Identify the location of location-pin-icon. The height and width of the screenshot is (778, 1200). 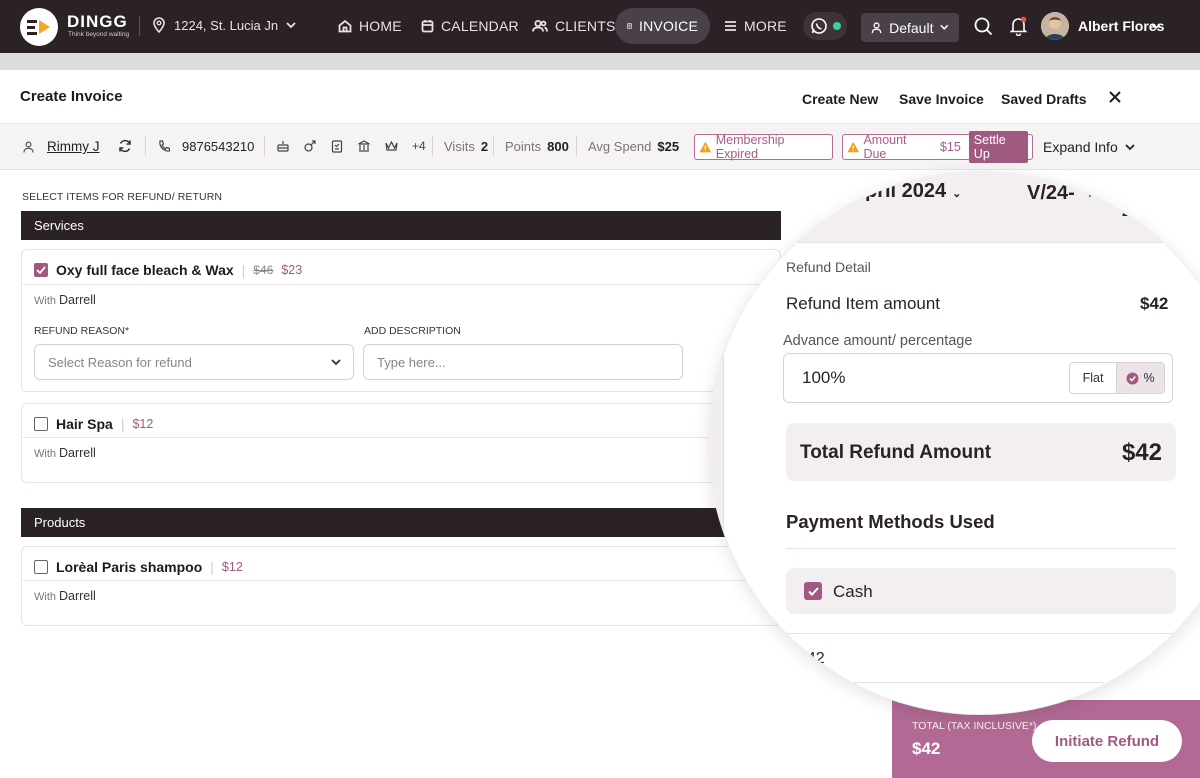
(159, 25).